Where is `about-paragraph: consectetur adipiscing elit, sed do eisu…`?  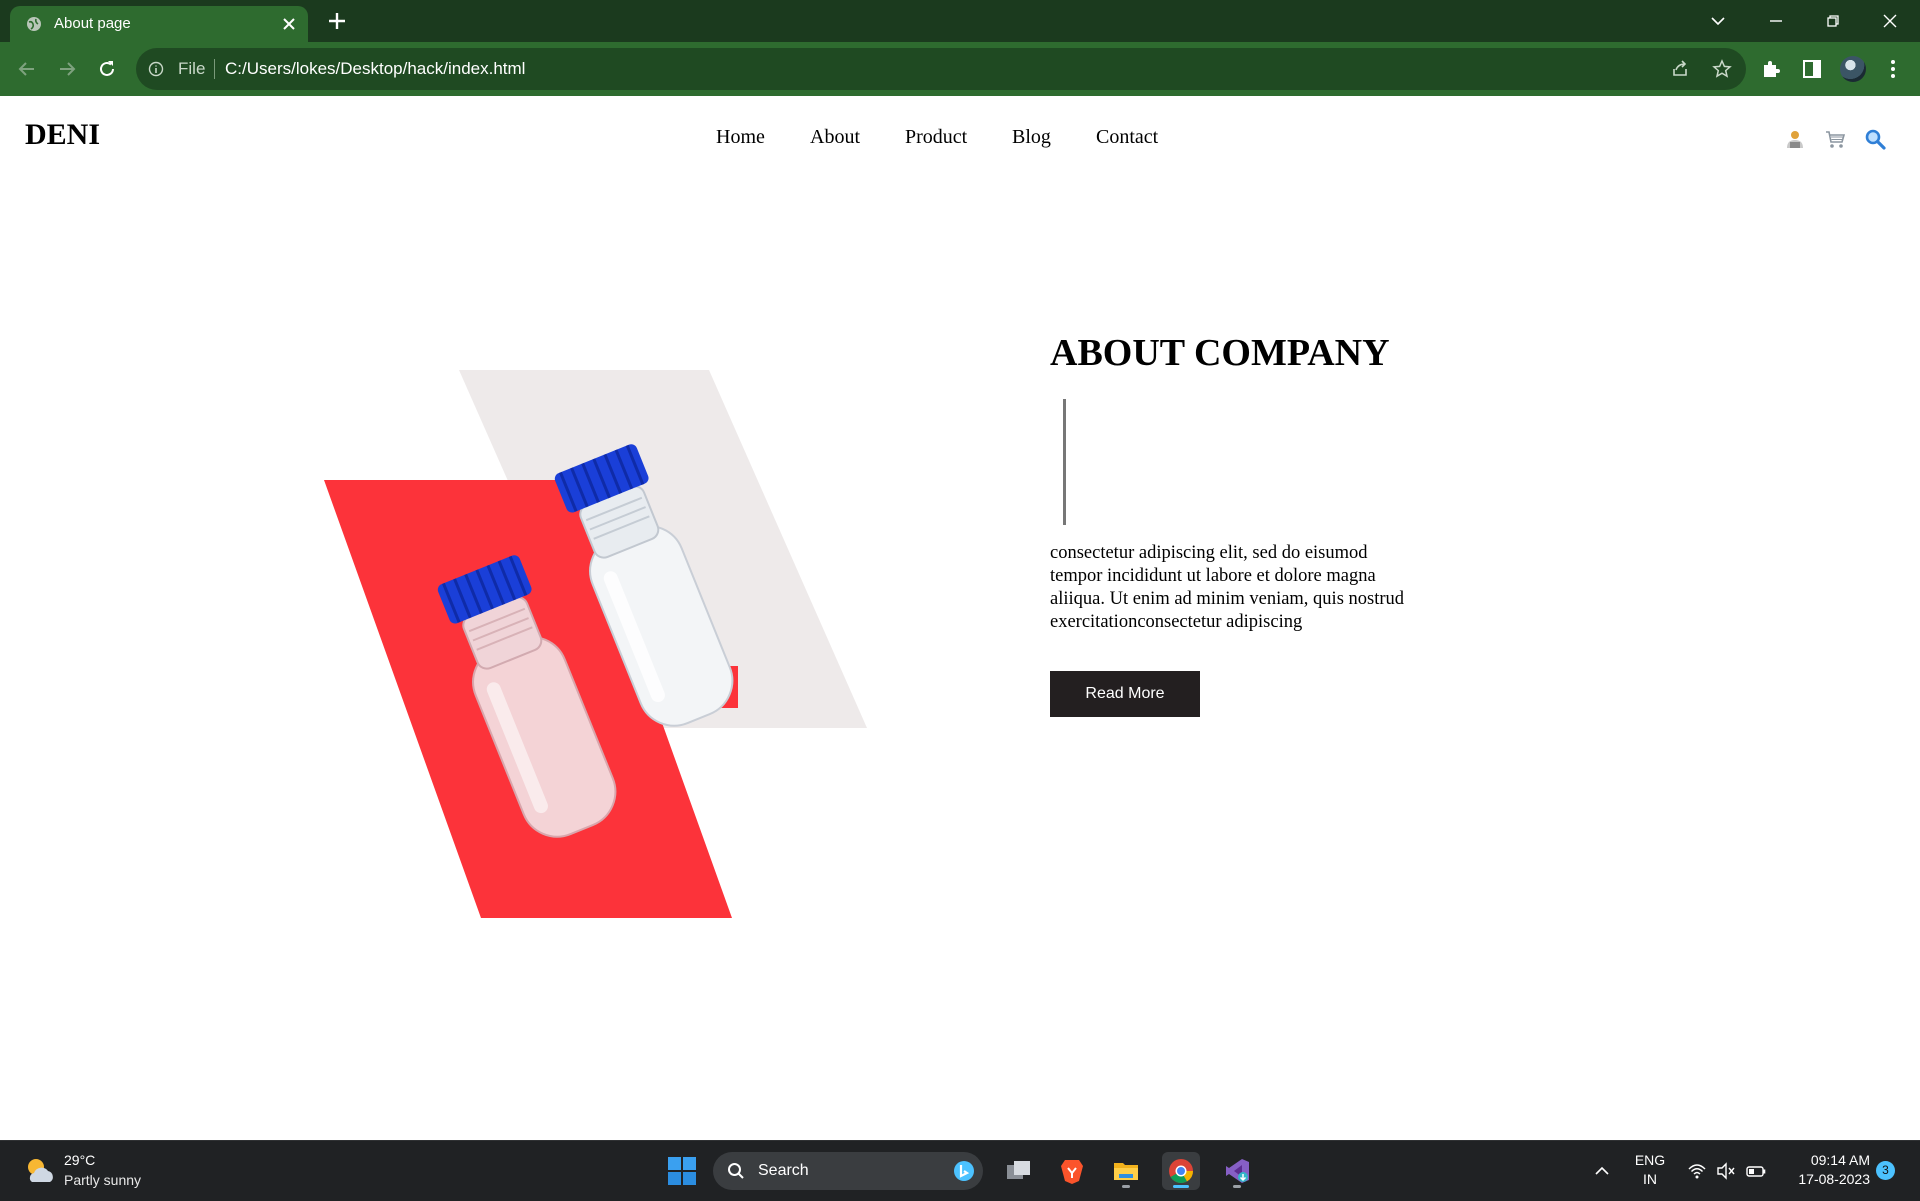 about-paragraph: consectetur adipiscing elit, sed do eisu… is located at coordinates (1227, 587).